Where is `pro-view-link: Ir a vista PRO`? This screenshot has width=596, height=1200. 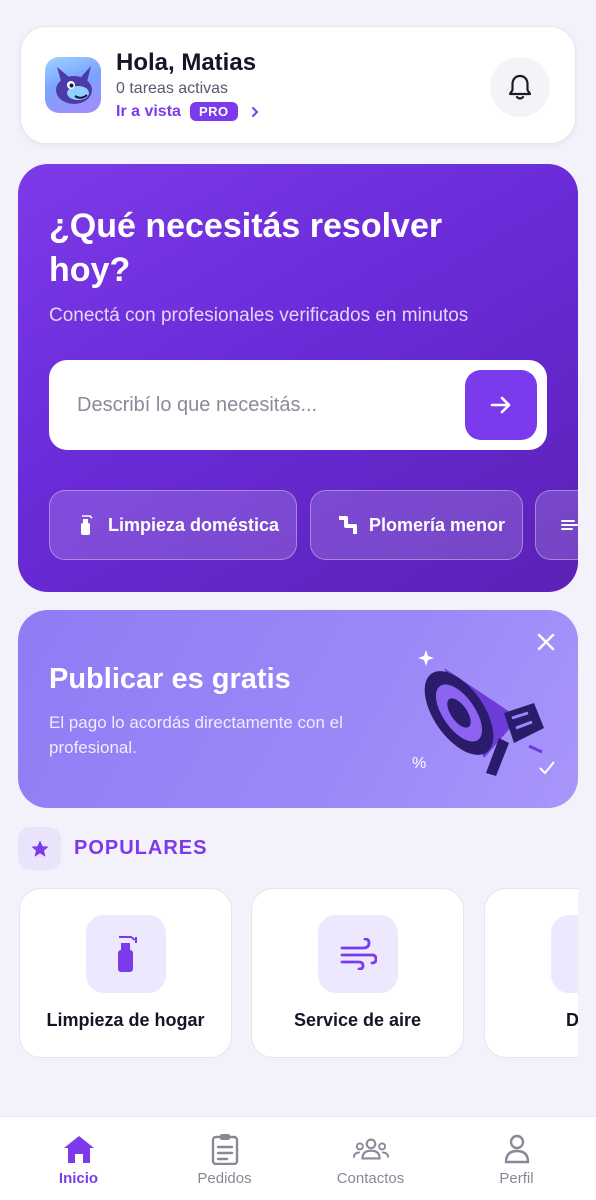
pro-view-link: Ir a vista PRO is located at coordinates (188, 111).